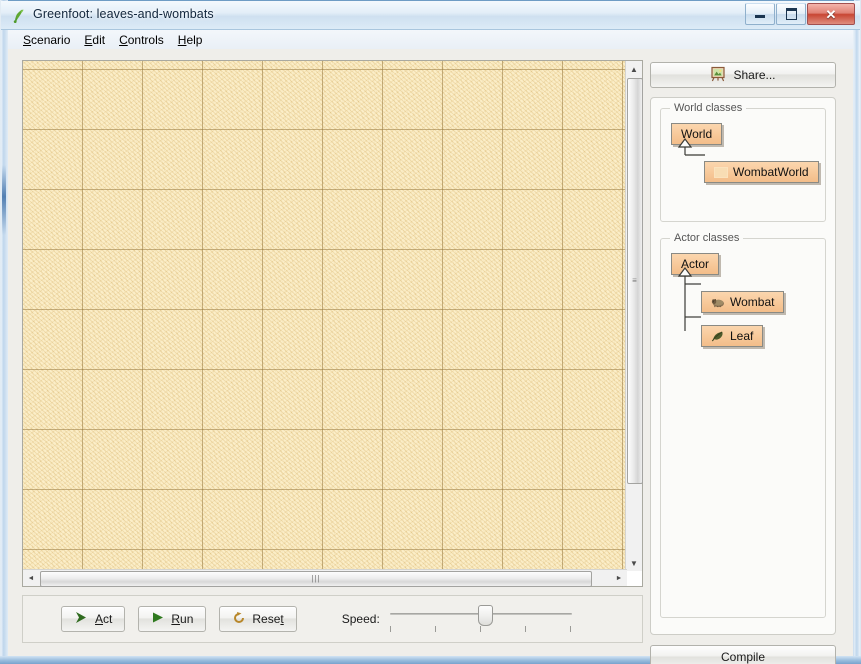  I want to click on actor-class-child-row-leaf: Leaf, so click(743, 338).